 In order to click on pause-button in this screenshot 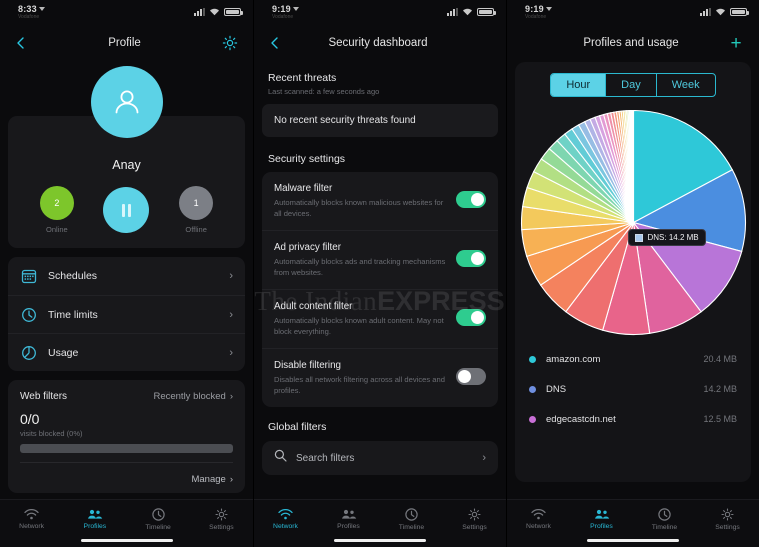, I will do `click(126, 210)`.